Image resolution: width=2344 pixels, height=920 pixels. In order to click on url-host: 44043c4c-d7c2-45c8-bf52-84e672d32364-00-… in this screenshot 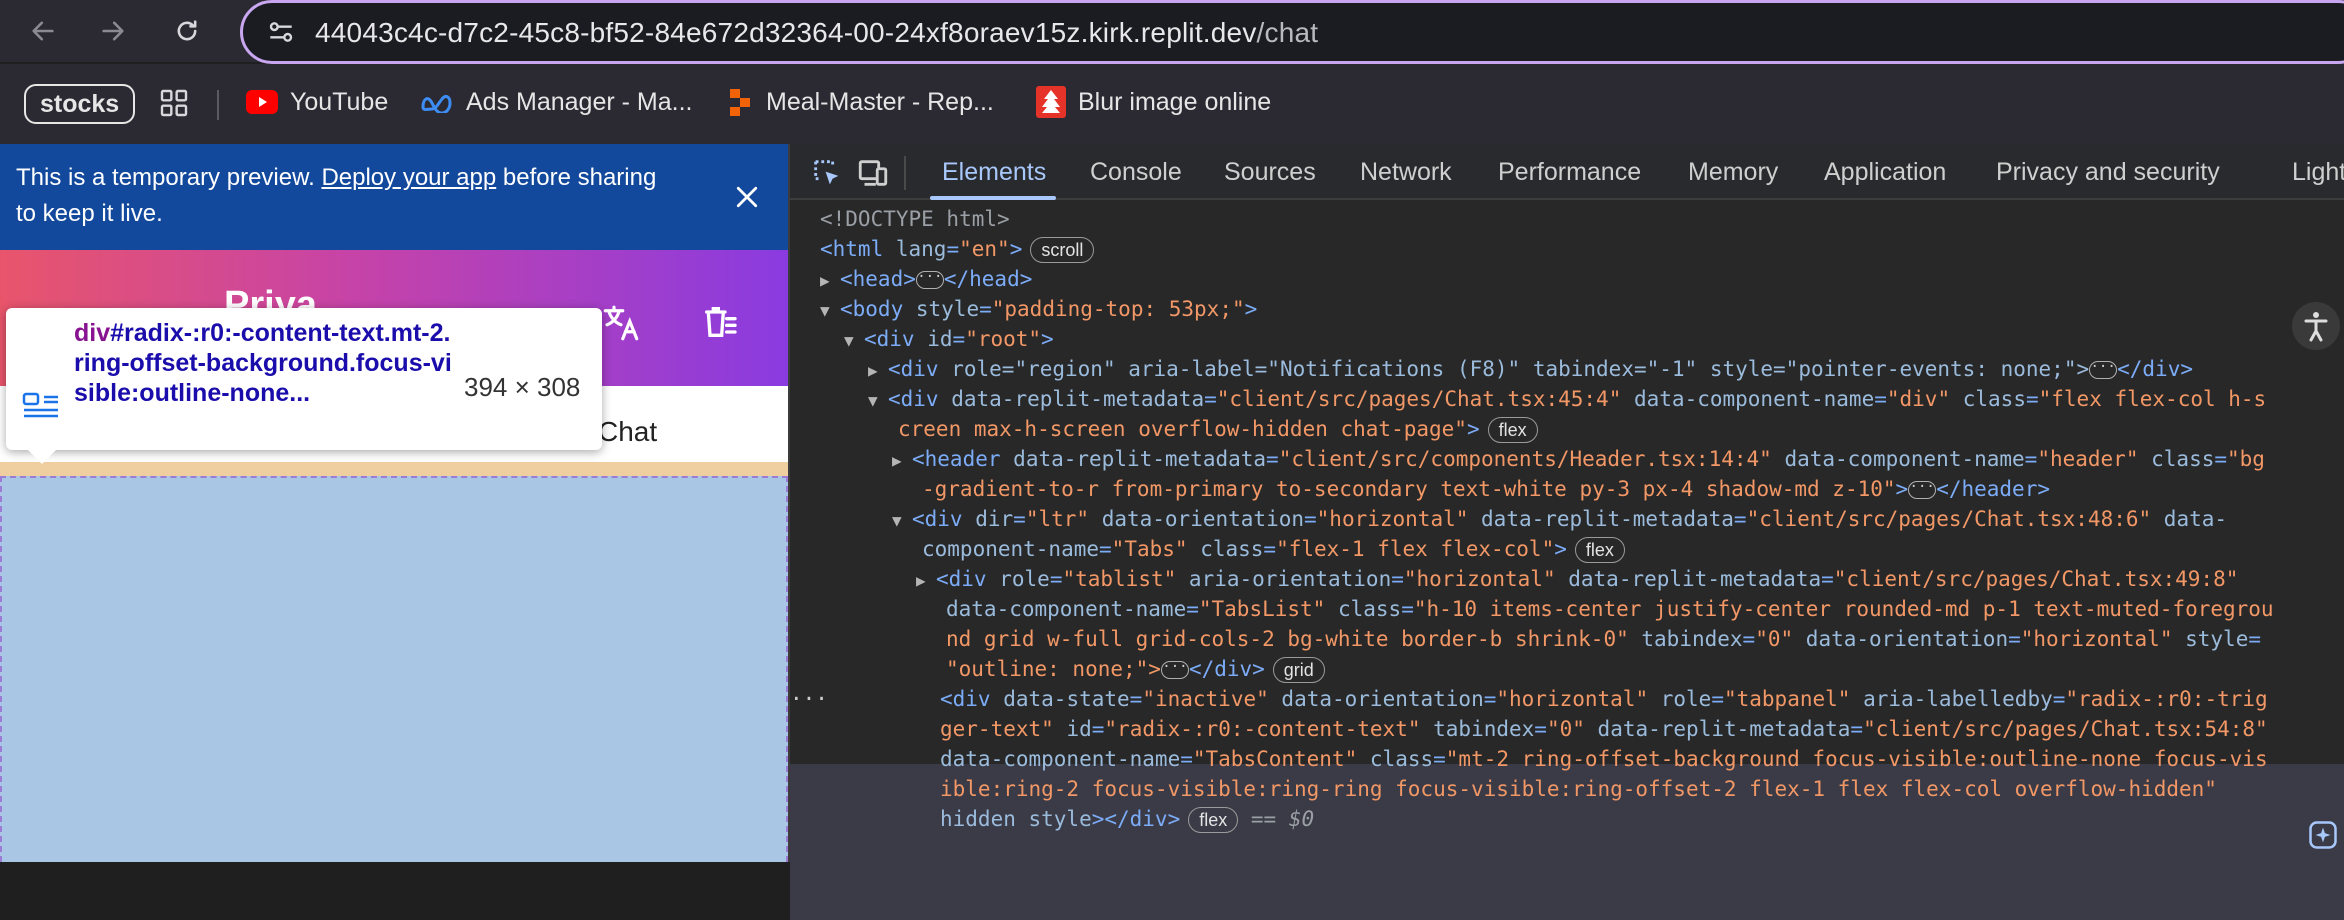, I will do `click(786, 32)`.